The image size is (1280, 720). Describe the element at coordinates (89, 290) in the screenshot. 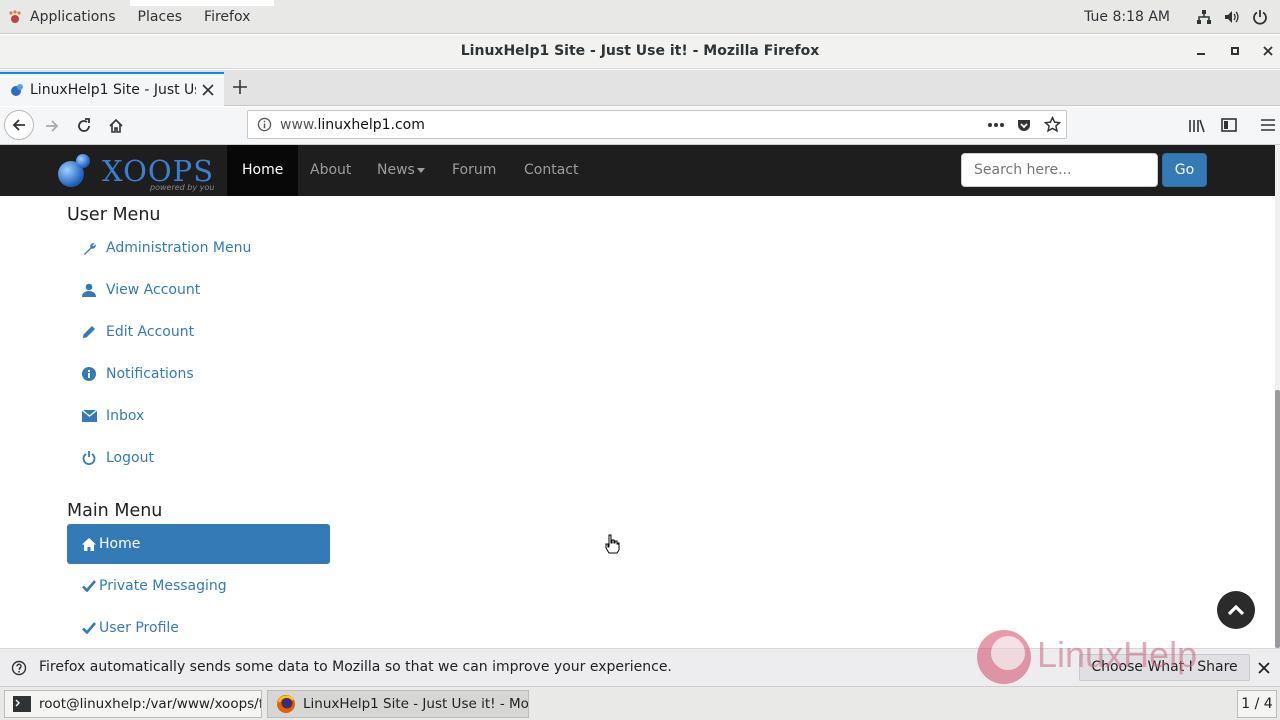

I see `user-icon` at that location.